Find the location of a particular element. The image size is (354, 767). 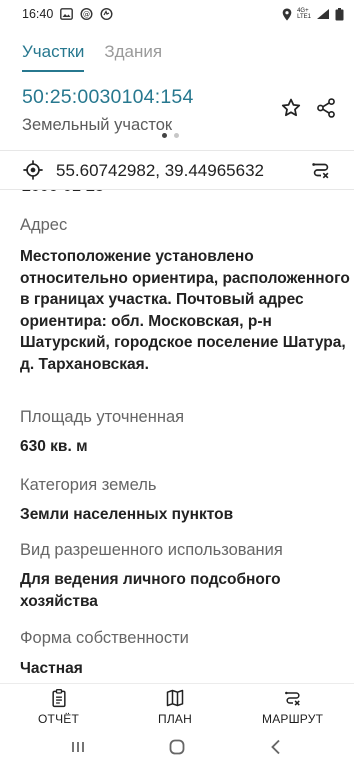

ownership-label: Форма собственности is located at coordinates (104, 638).